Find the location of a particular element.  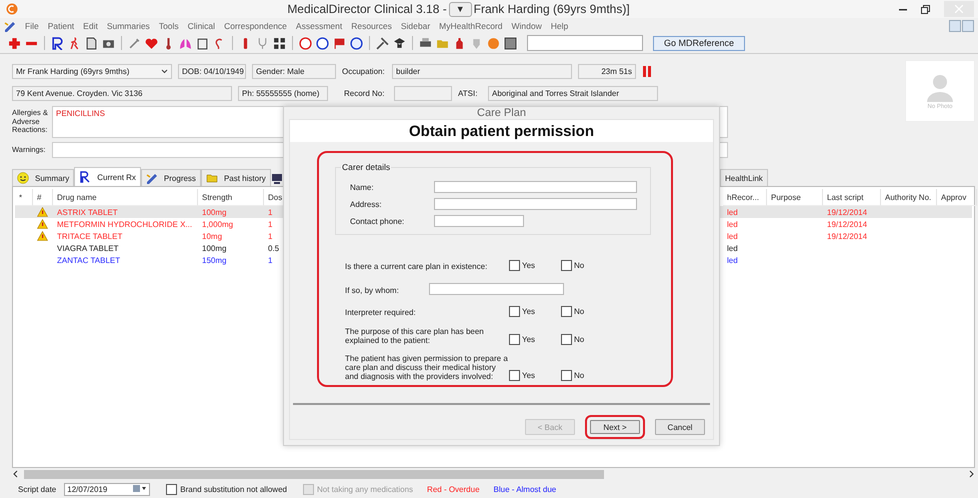

atsi-label: ATSI: is located at coordinates (468, 93).